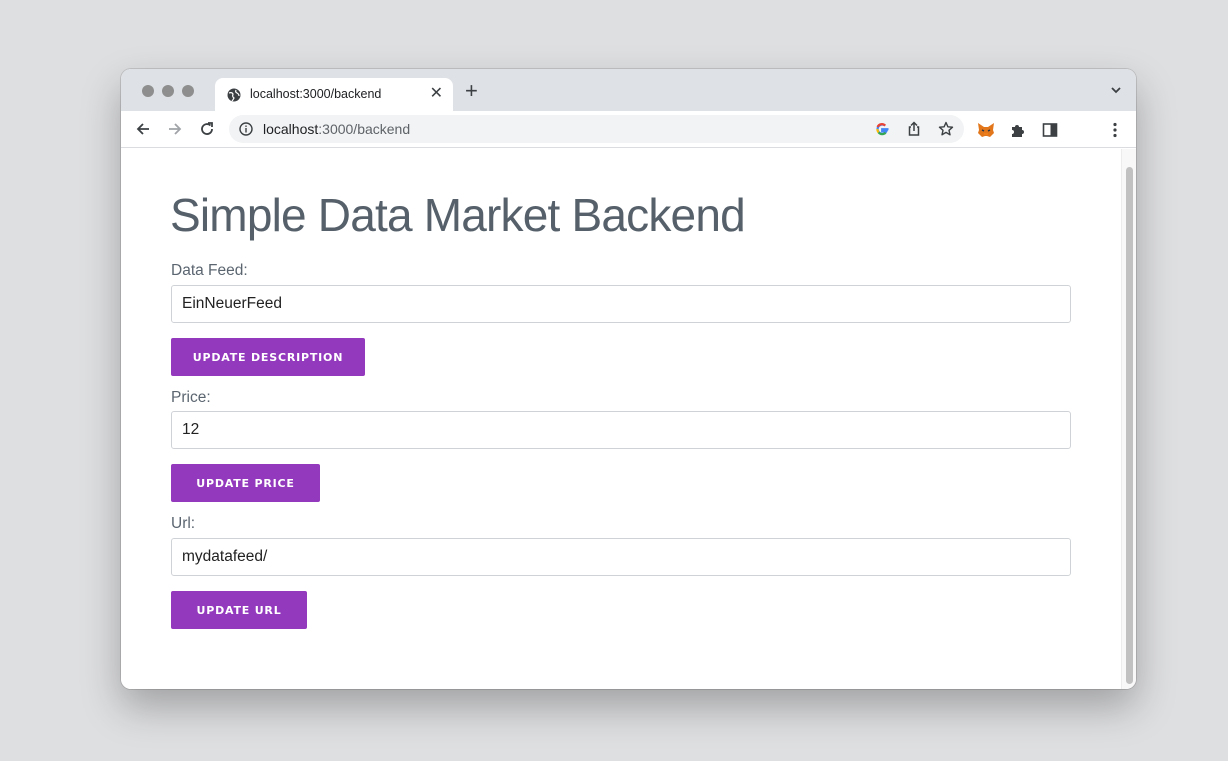  Describe the element at coordinates (436, 94) in the screenshot. I see `tab-close-icon: ✕` at that location.